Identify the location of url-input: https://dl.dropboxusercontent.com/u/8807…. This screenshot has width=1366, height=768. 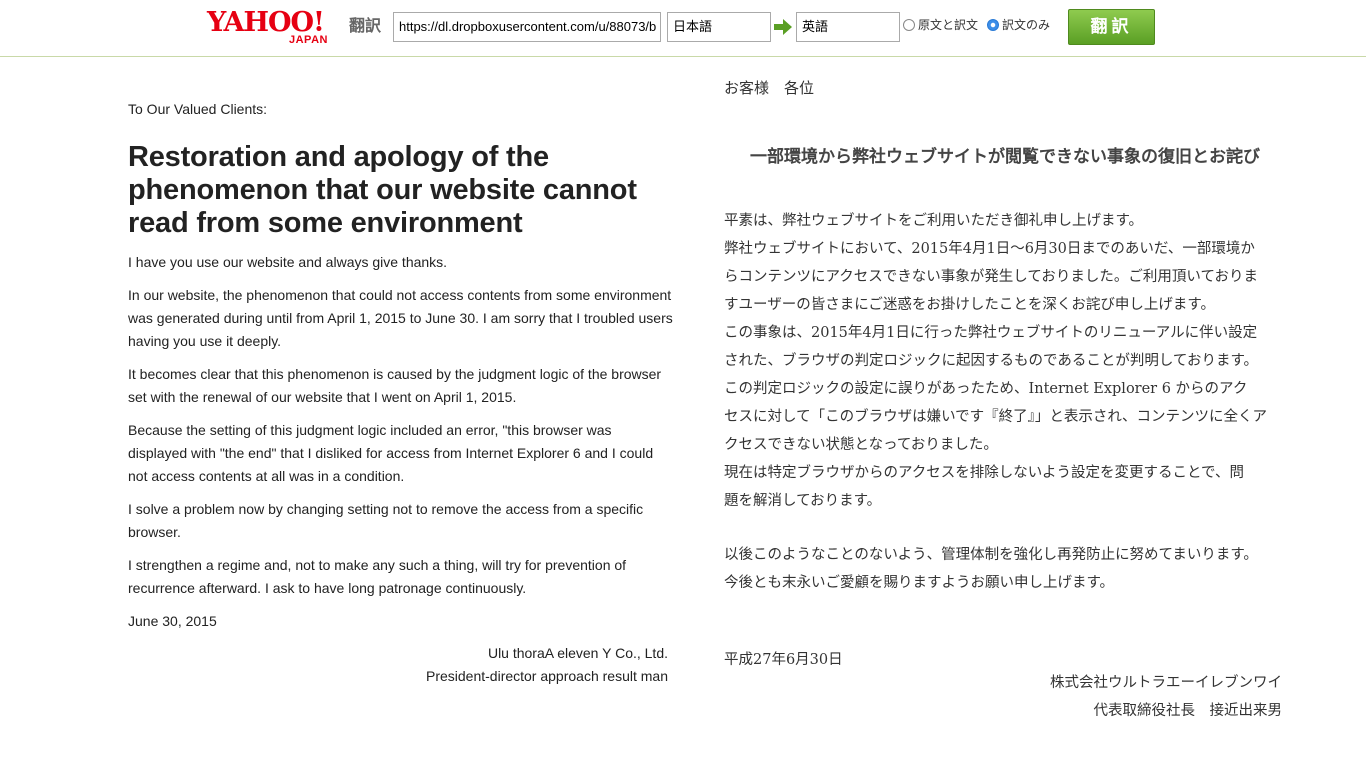
(527, 27).